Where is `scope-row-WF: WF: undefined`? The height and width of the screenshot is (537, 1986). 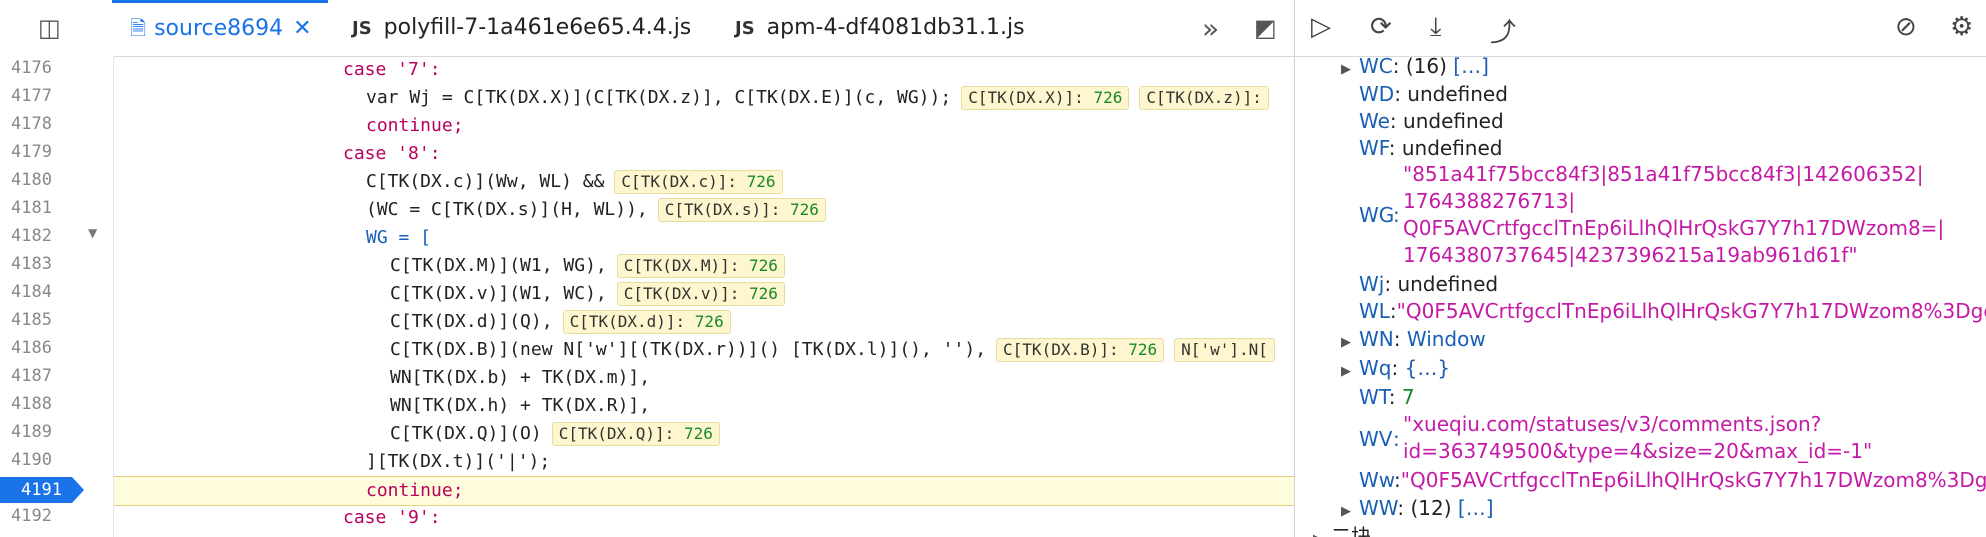
scope-row-WF: WF: undefined is located at coordinates (1431, 148).